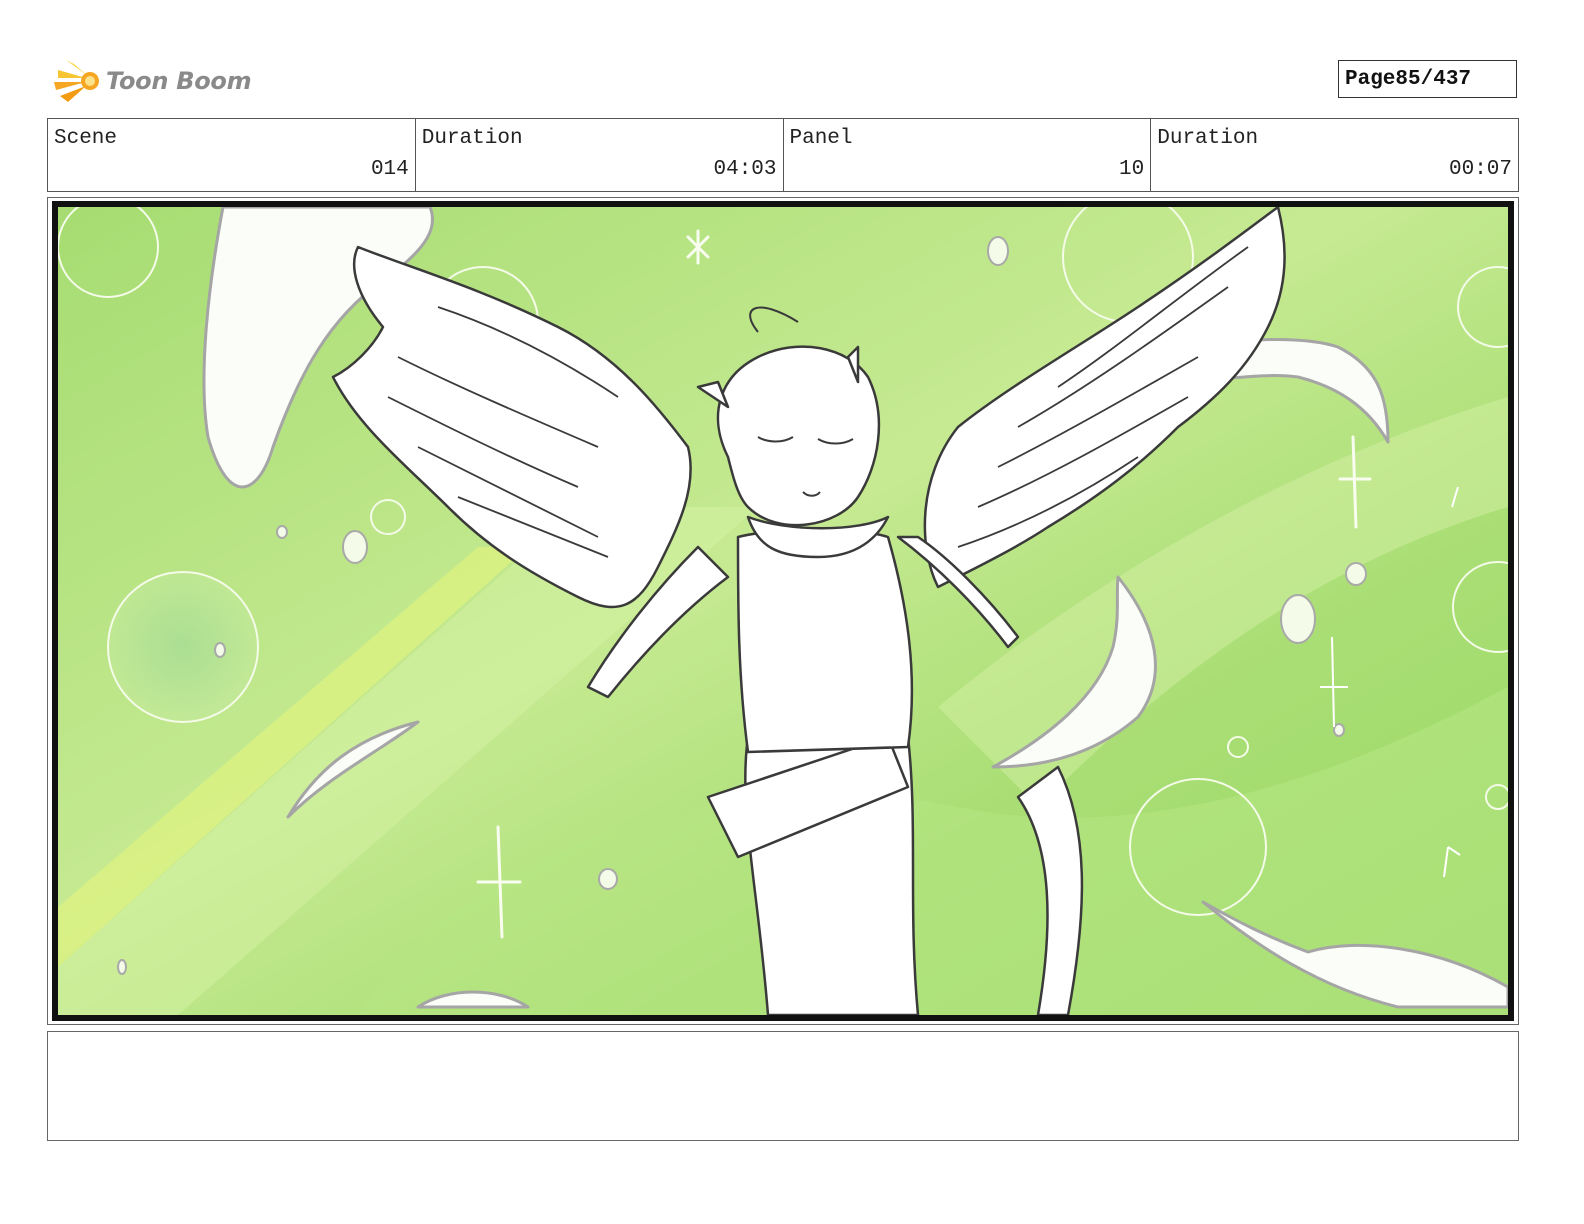 The height and width of the screenshot is (1224, 1584). I want to click on scene-duration-cell: Duration 04:03, so click(600, 155).